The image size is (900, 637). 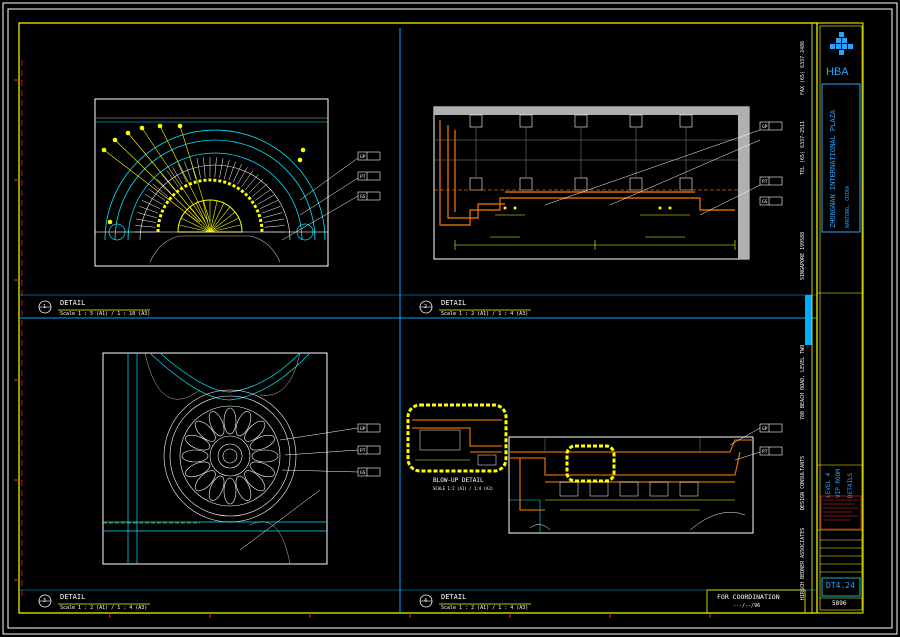 What do you see at coordinates (485, 314) in the screenshot?
I see `detail-2-scale: Scale 1 : 2 (A1) / 1 : 4 (A3)` at bounding box center [485, 314].